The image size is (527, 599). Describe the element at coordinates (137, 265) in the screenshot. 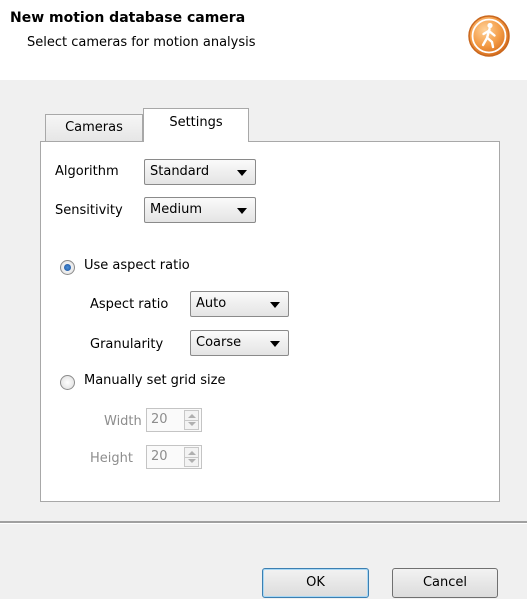

I see `use-aspect-ratio-label: Use aspect ratio` at that location.